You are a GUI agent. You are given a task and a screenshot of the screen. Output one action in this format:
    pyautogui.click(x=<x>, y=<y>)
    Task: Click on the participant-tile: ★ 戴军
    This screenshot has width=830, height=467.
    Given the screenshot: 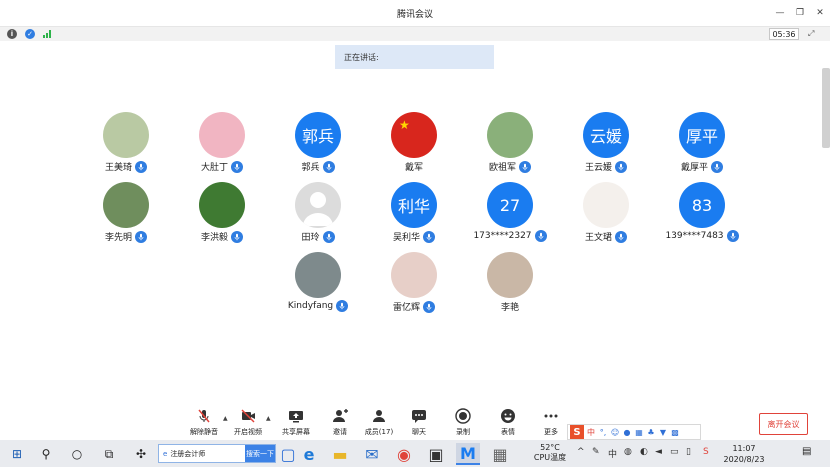 What is the action you would take?
    pyautogui.click(x=414, y=144)
    